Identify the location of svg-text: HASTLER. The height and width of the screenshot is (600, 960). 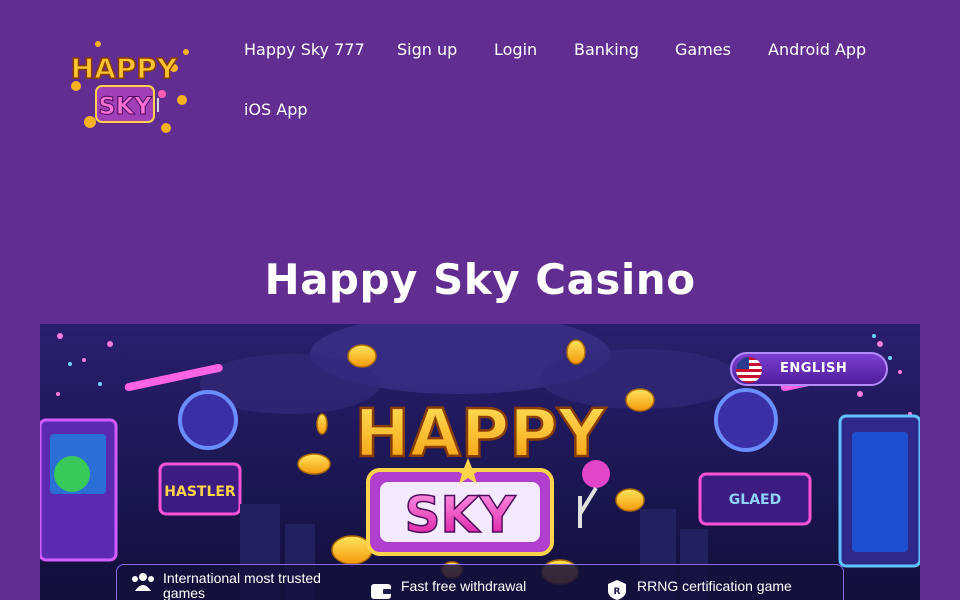
(200, 492).